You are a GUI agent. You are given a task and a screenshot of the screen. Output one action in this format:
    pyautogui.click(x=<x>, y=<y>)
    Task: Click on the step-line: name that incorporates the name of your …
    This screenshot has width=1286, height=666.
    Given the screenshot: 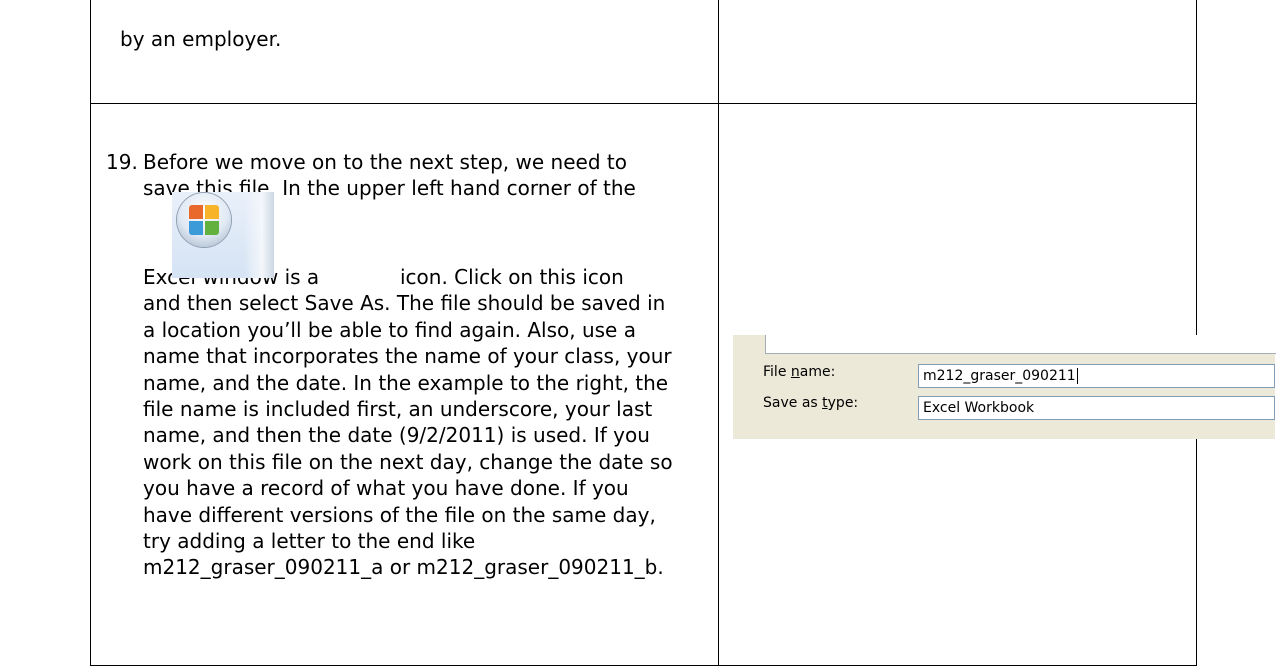 What is the action you would take?
    pyautogui.click(x=407, y=356)
    